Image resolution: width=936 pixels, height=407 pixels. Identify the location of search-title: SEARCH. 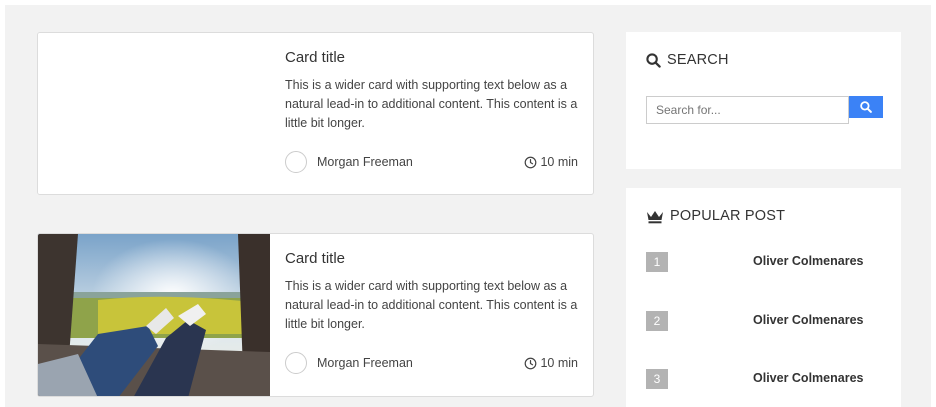
(698, 60).